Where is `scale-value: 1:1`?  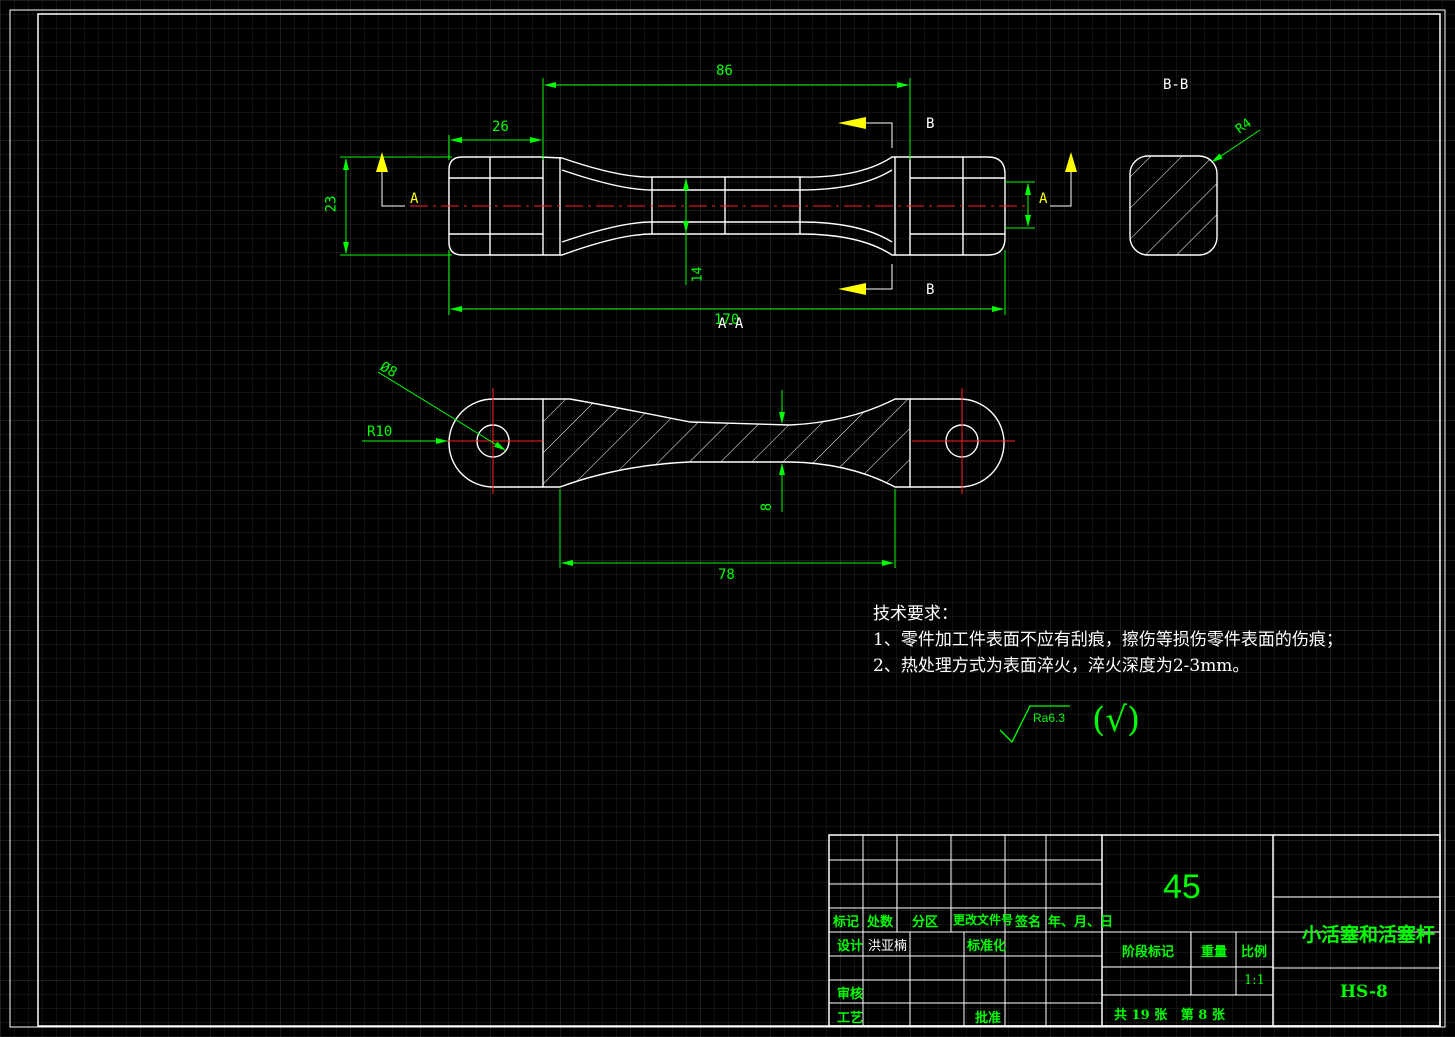 scale-value: 1:1 is located at coordinates (1254, 980).